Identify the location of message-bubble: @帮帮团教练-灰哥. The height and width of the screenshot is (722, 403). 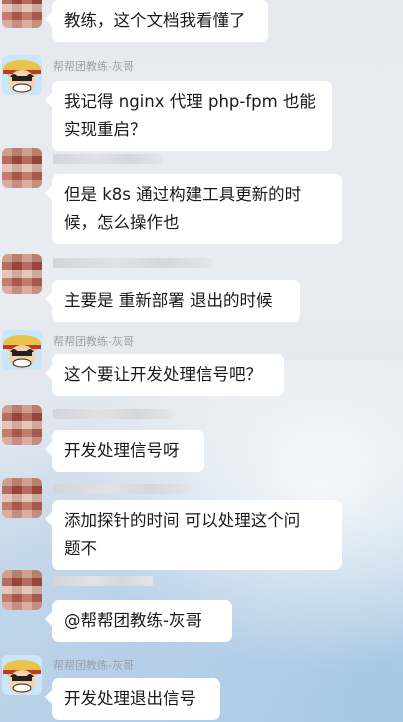
(142, 621).